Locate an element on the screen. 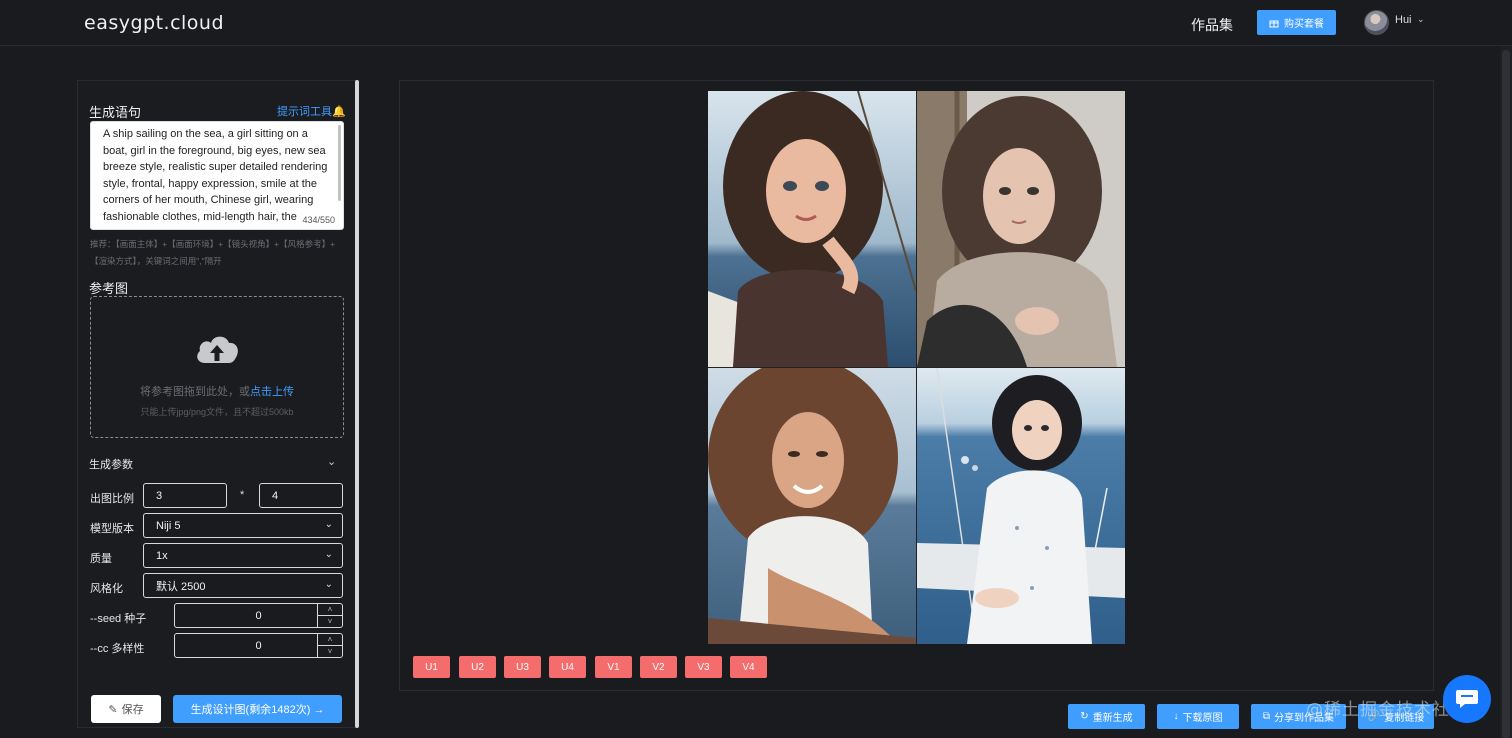  left-panel-scrollbar is located at coordinates (357, 404).